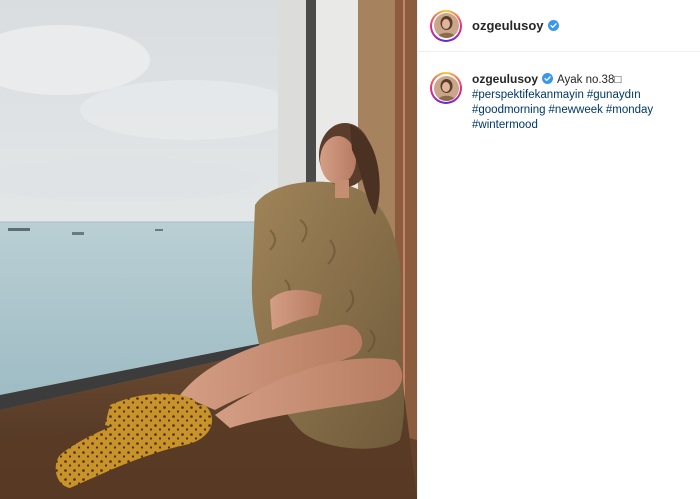 The image size is (700, 499). I want to click on caption-username: ozgeulusoy, so click(505, 79).